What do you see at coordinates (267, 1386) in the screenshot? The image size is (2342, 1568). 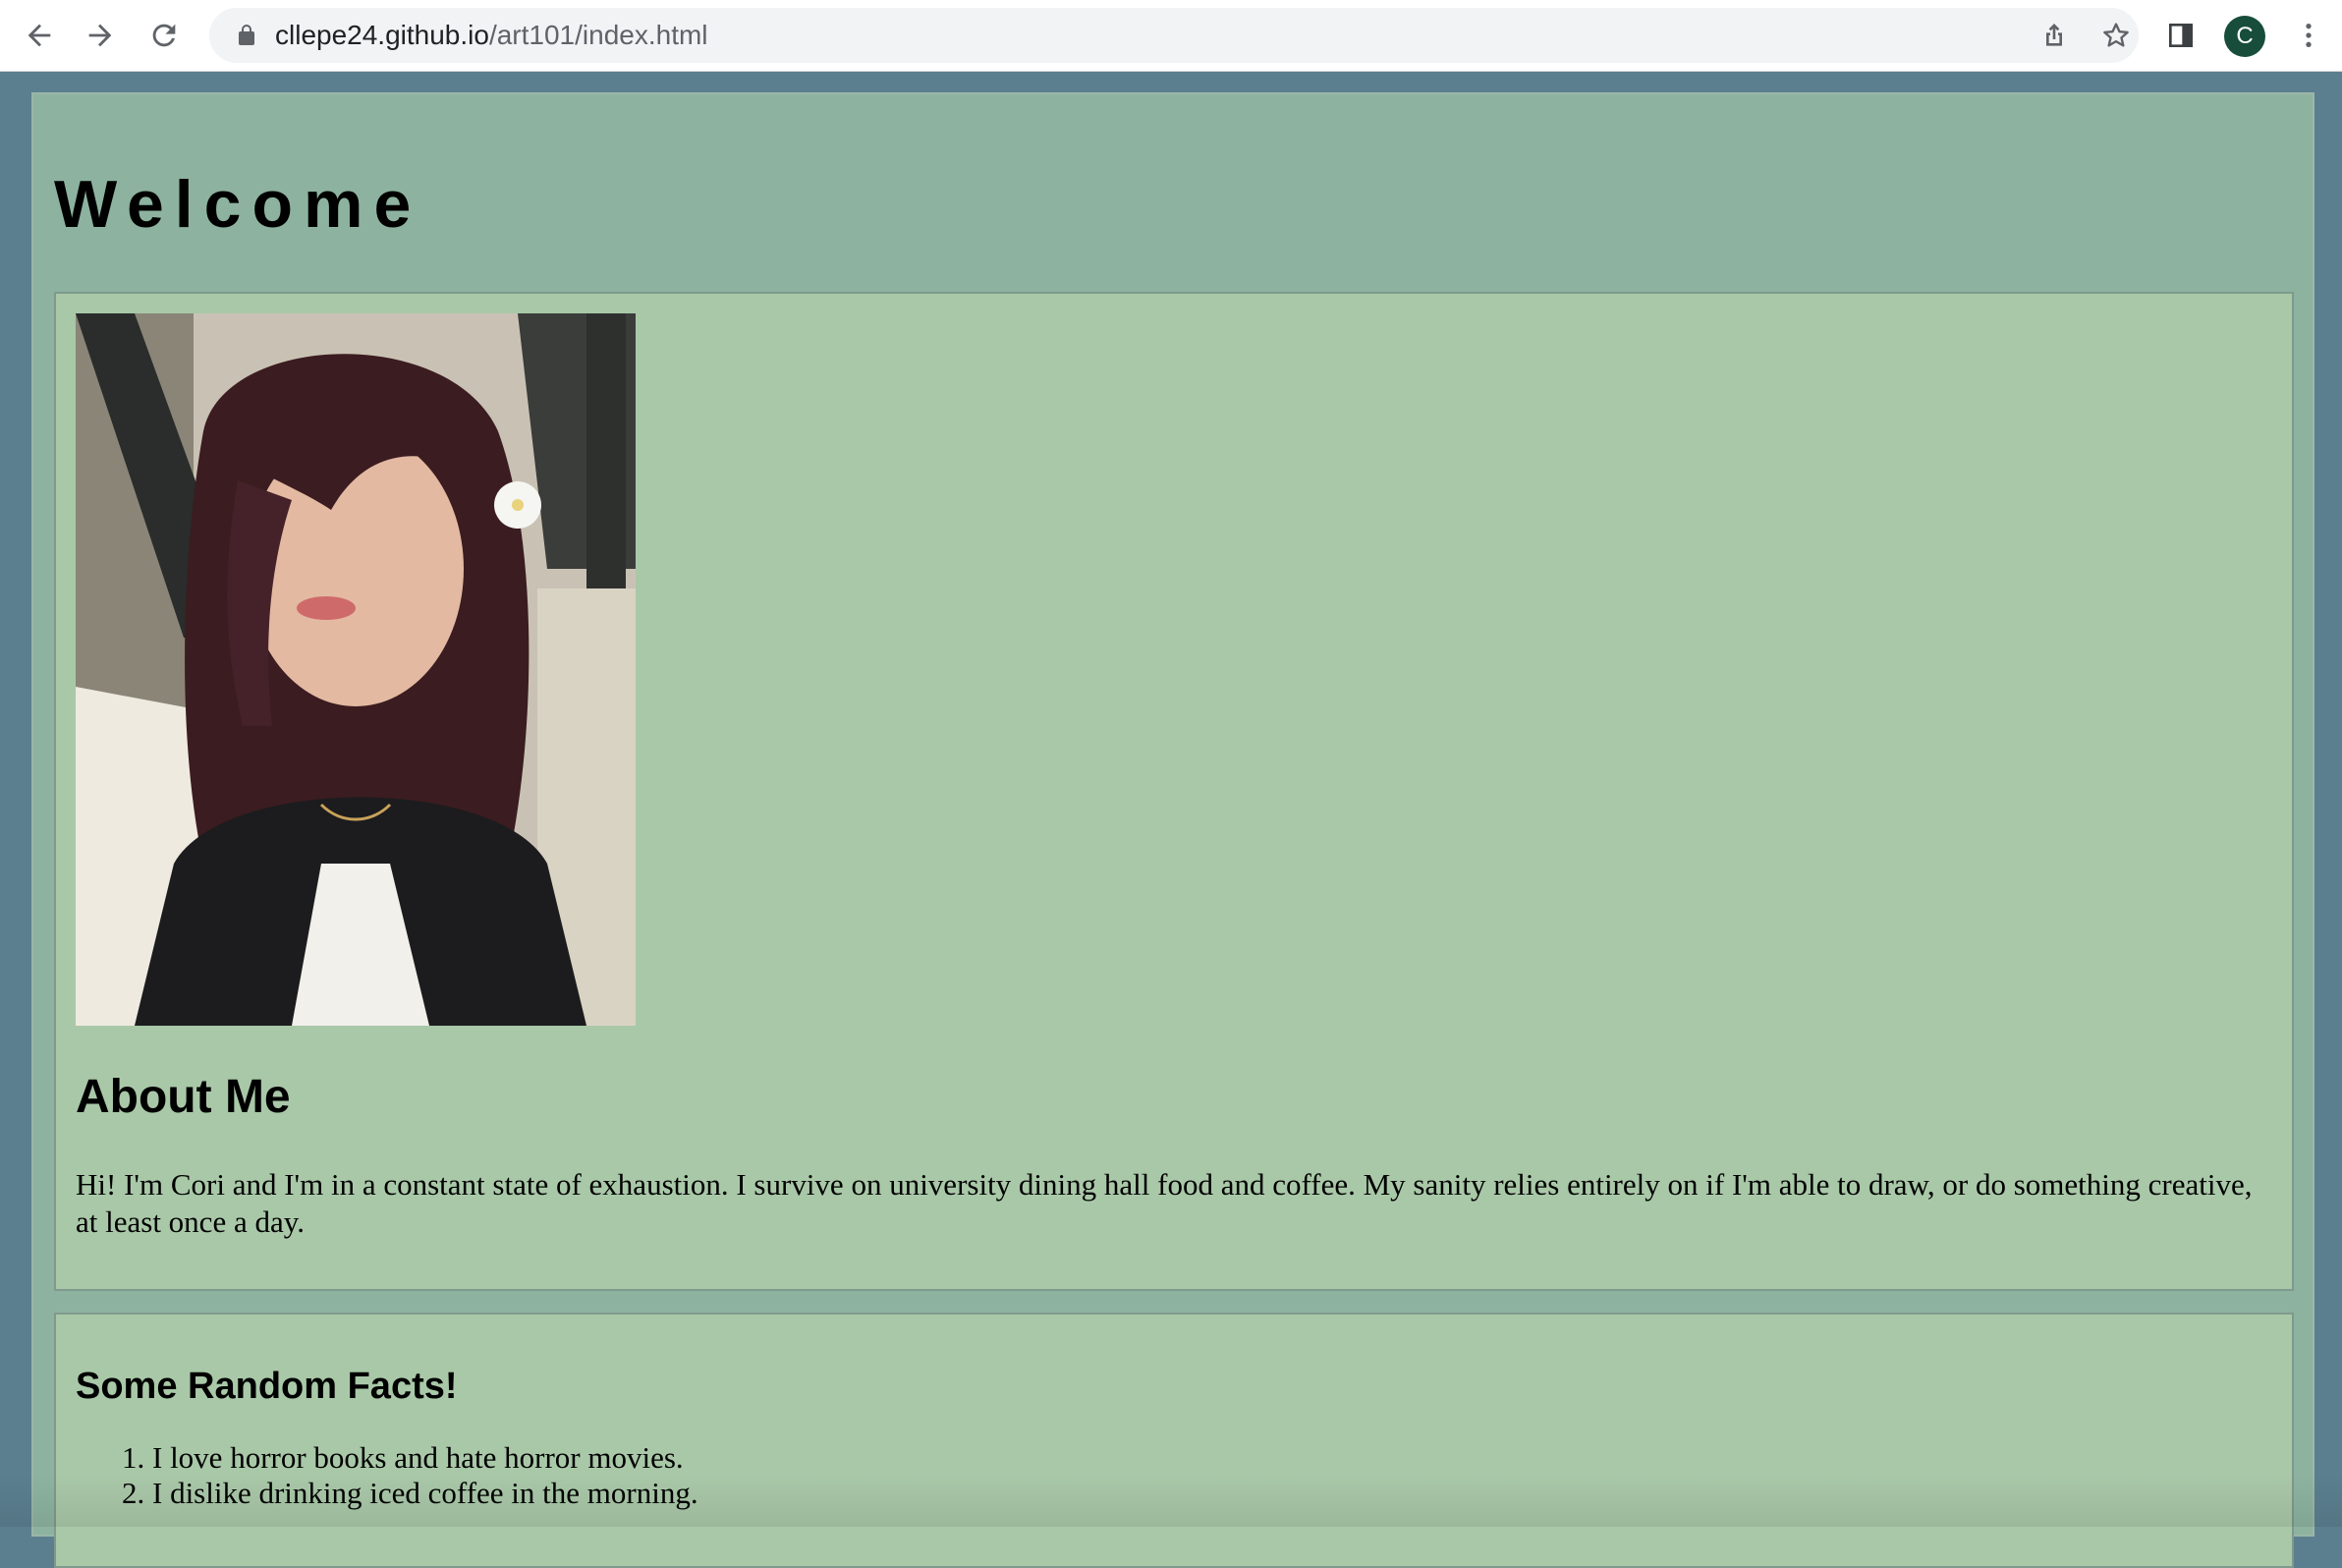 I see `facts-heading: Some Random Facts!` at bounding box center [267, 1386].